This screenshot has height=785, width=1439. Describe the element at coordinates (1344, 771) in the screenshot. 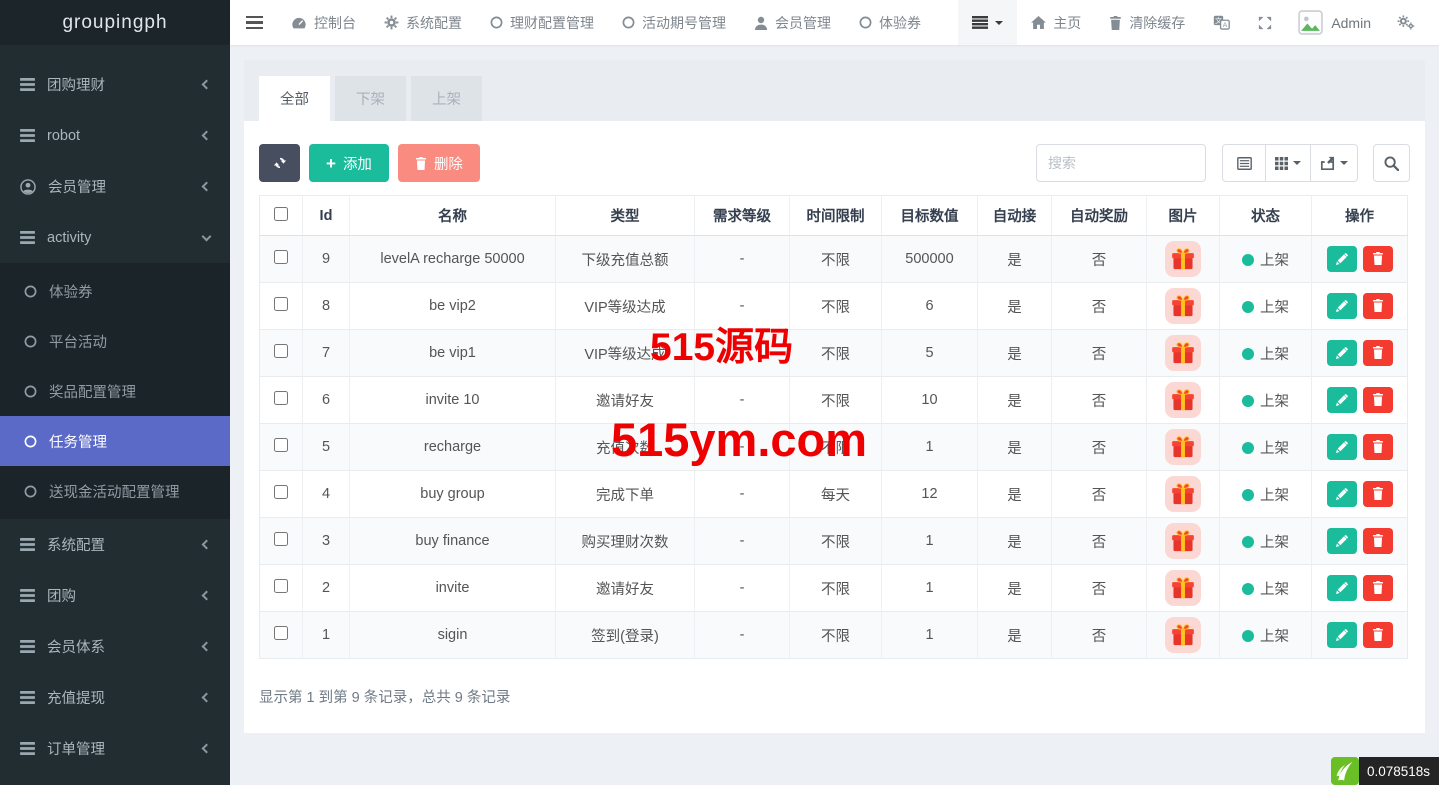

I see `thinkphp-logo-icon` at that location.